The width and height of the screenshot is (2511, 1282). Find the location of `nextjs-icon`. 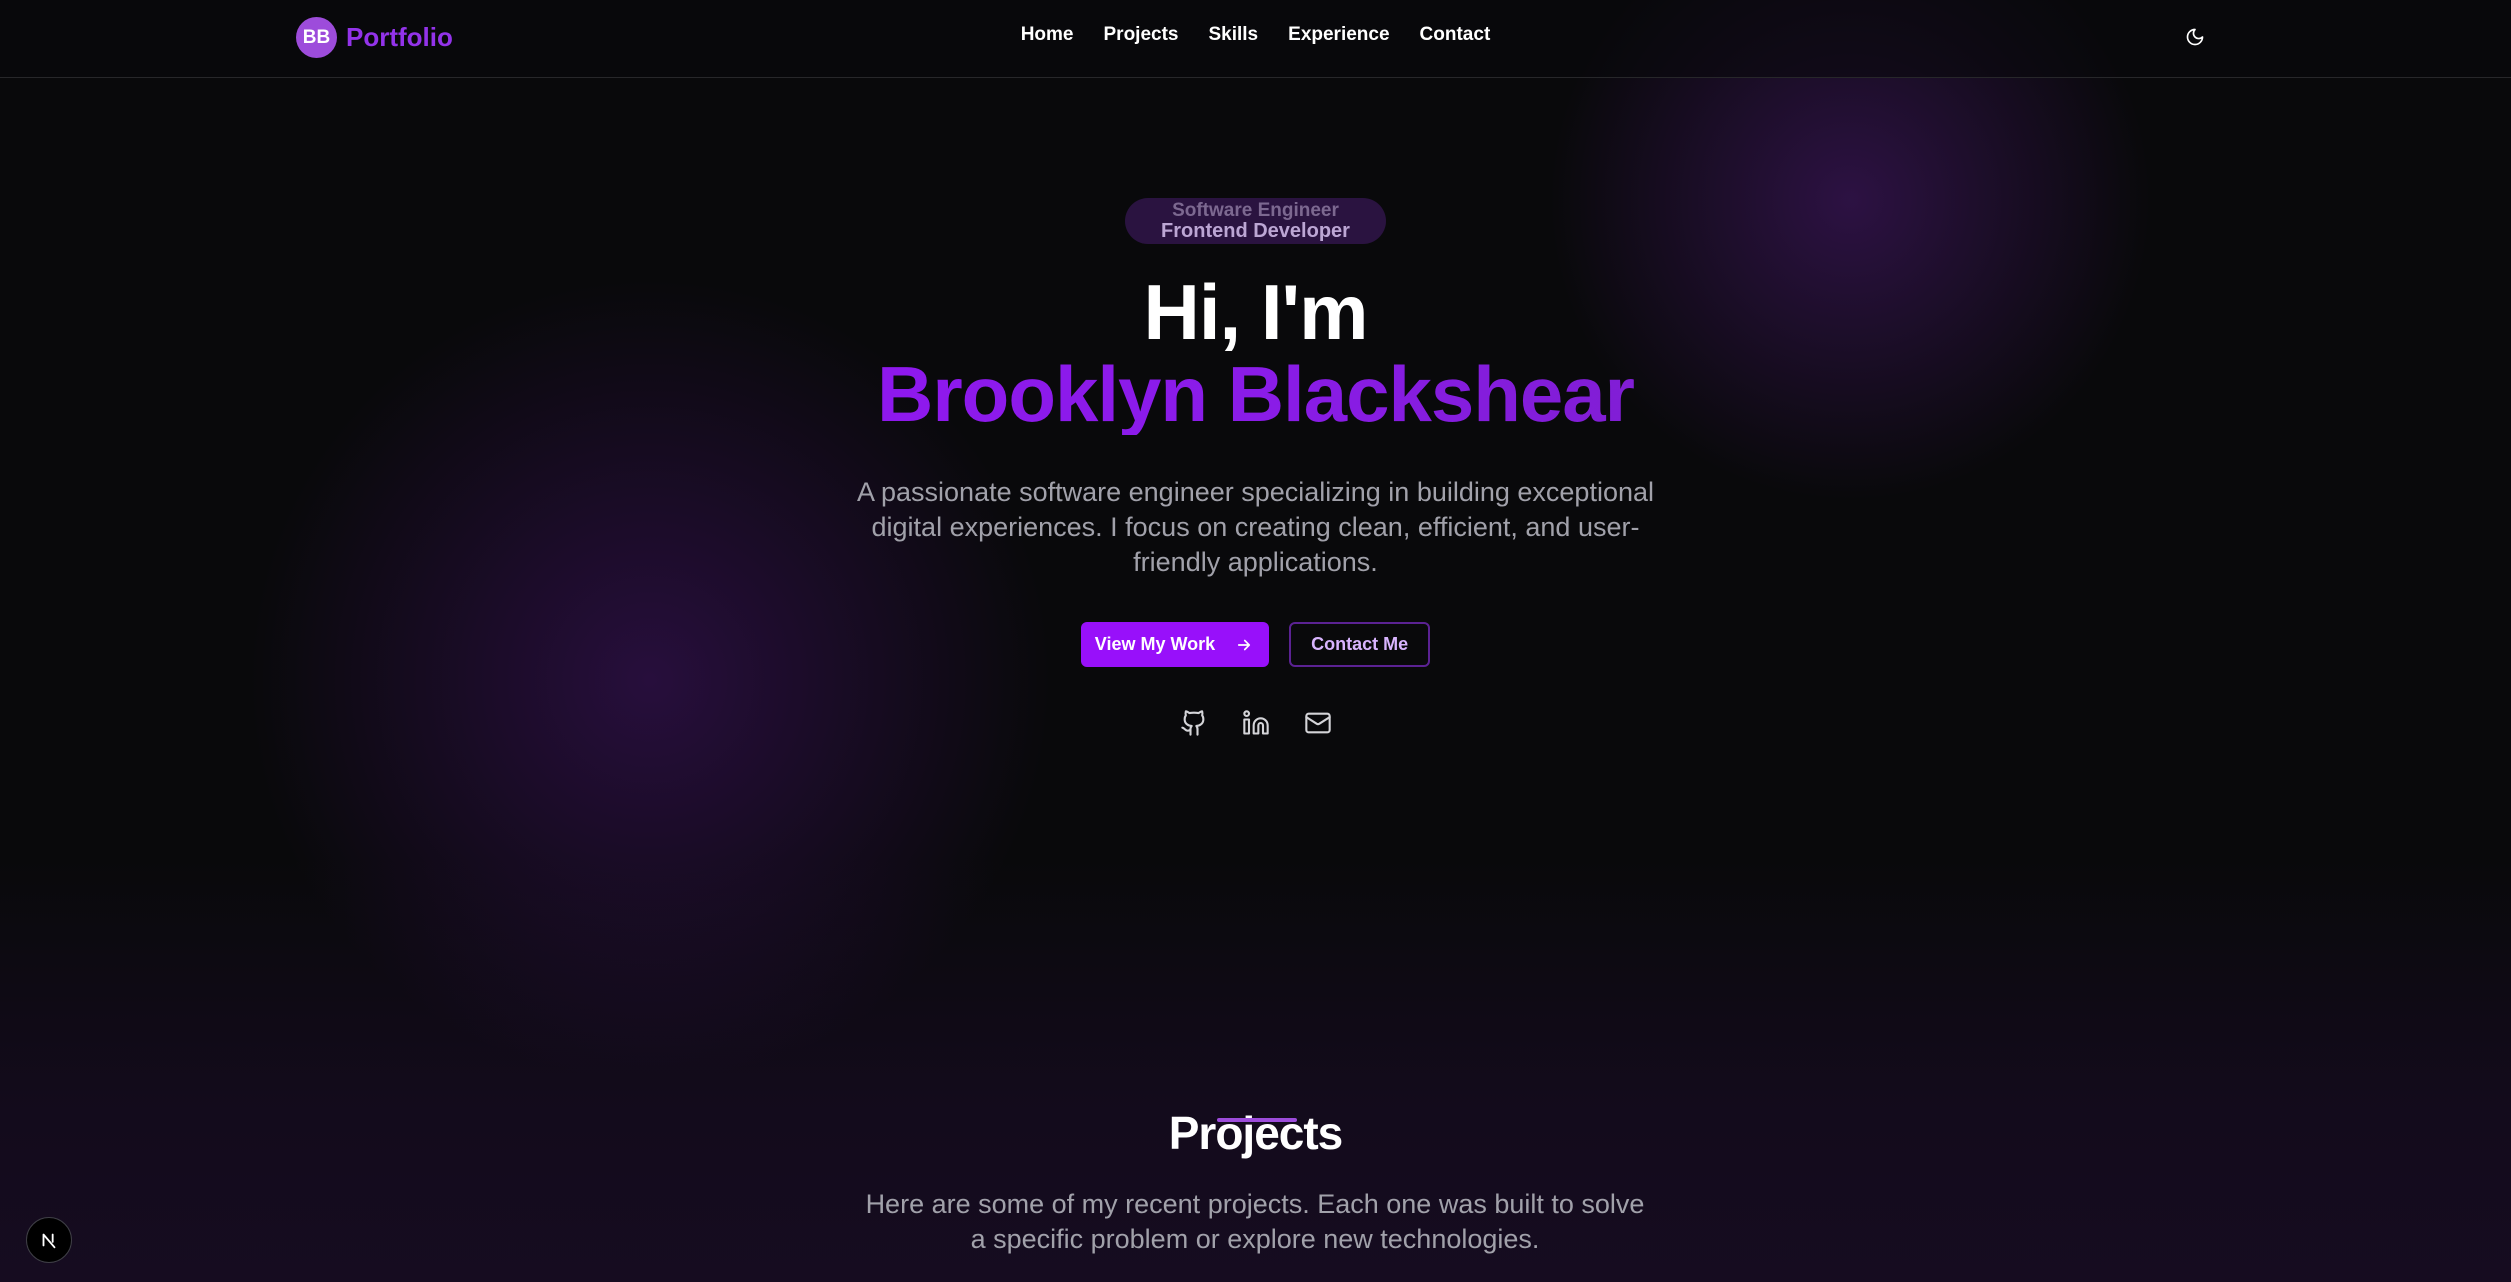

nextjs-icon is located at coordinates (49, 1241).